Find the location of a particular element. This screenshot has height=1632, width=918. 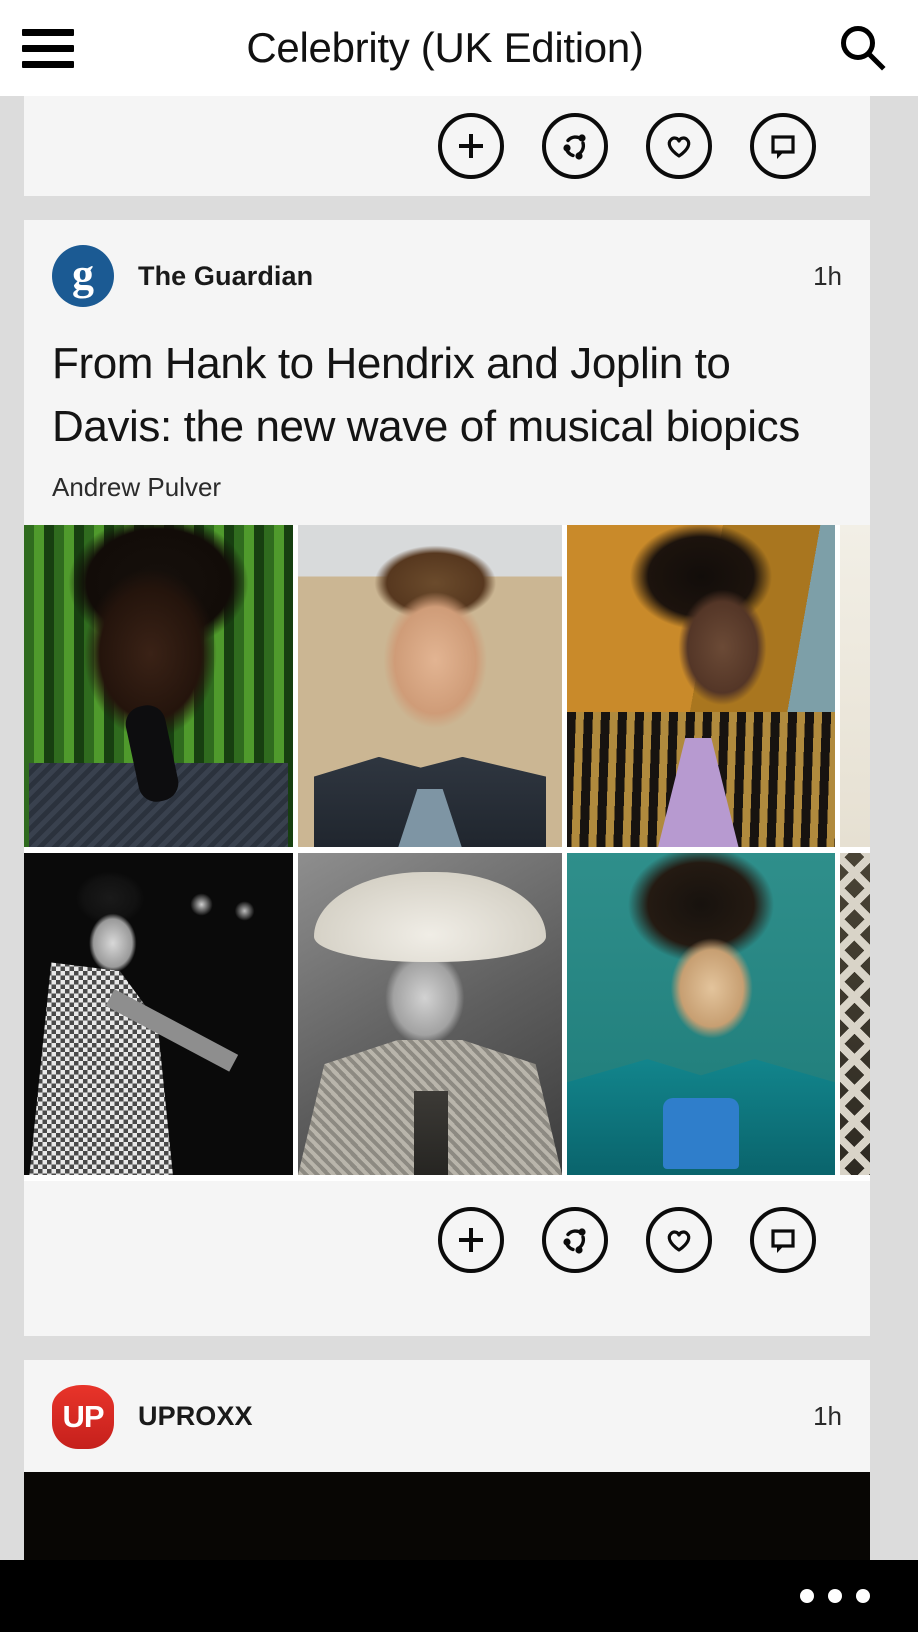

partial-photo-top is located at coordinates (855, 686).